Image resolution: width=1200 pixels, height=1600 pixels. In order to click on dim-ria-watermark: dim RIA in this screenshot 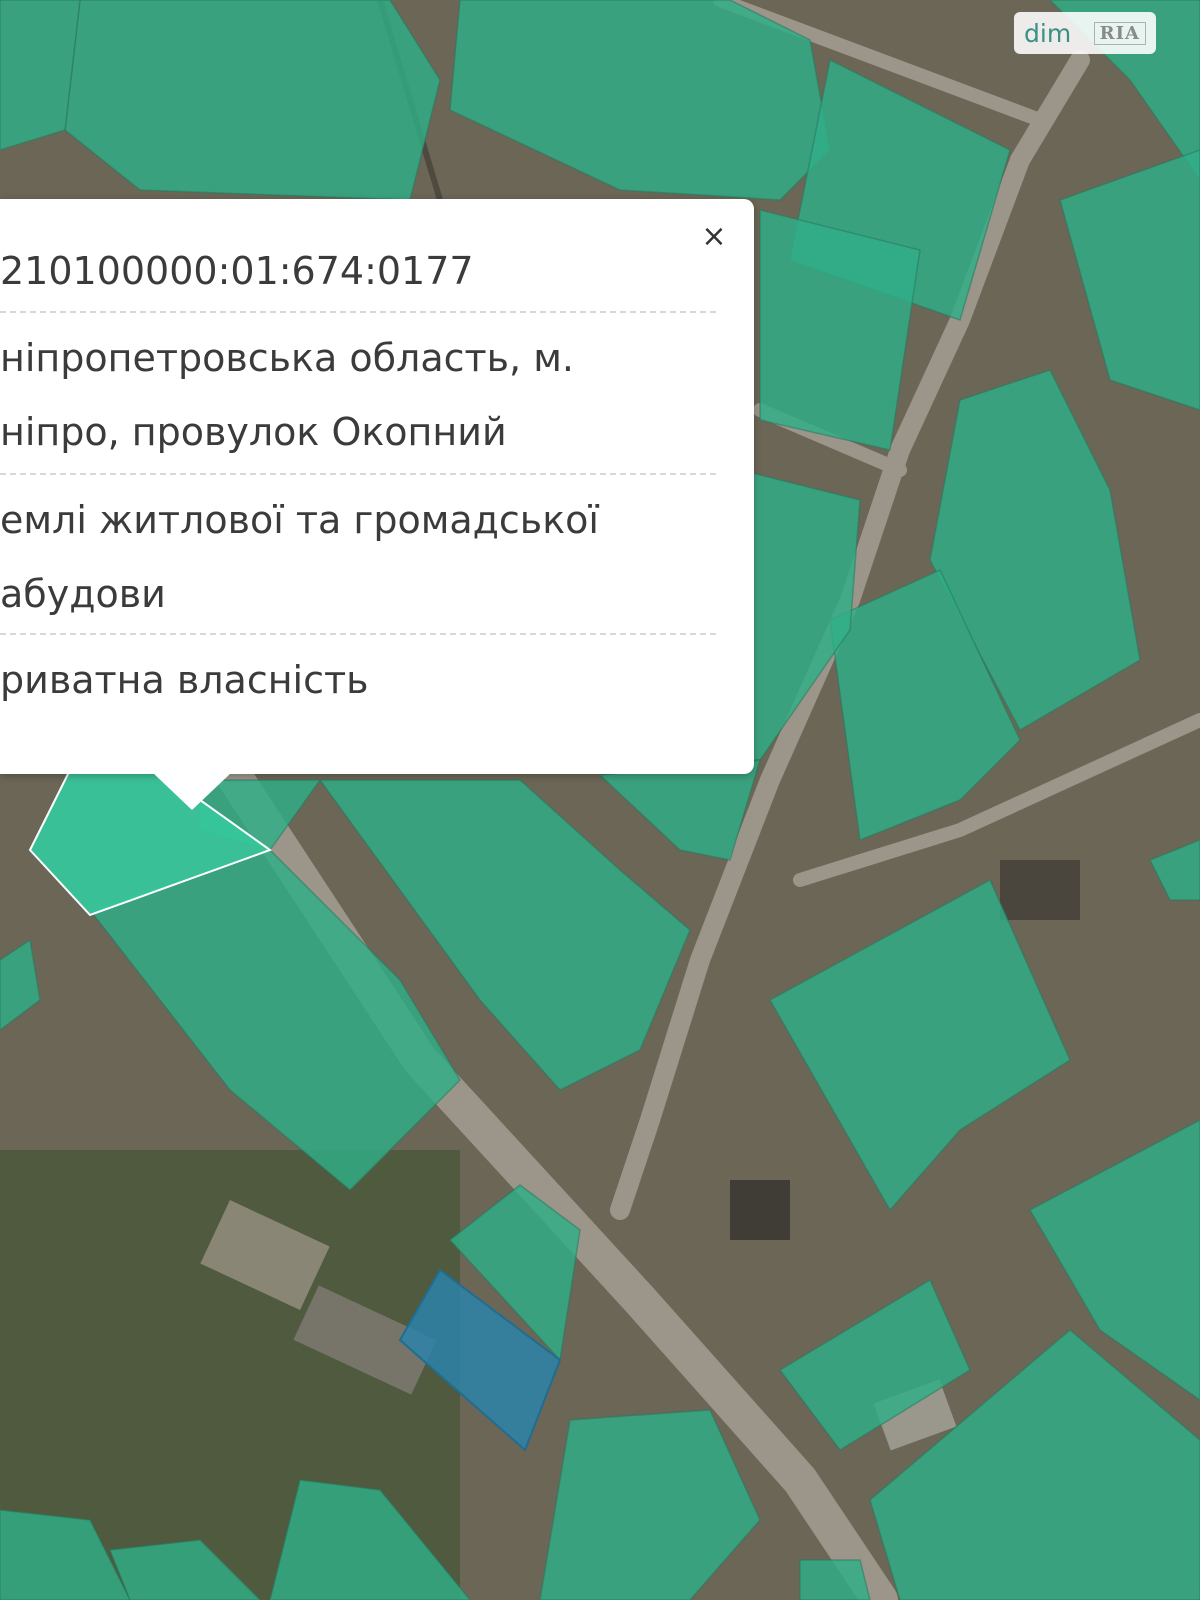, I will do `click(1085, 33)`.